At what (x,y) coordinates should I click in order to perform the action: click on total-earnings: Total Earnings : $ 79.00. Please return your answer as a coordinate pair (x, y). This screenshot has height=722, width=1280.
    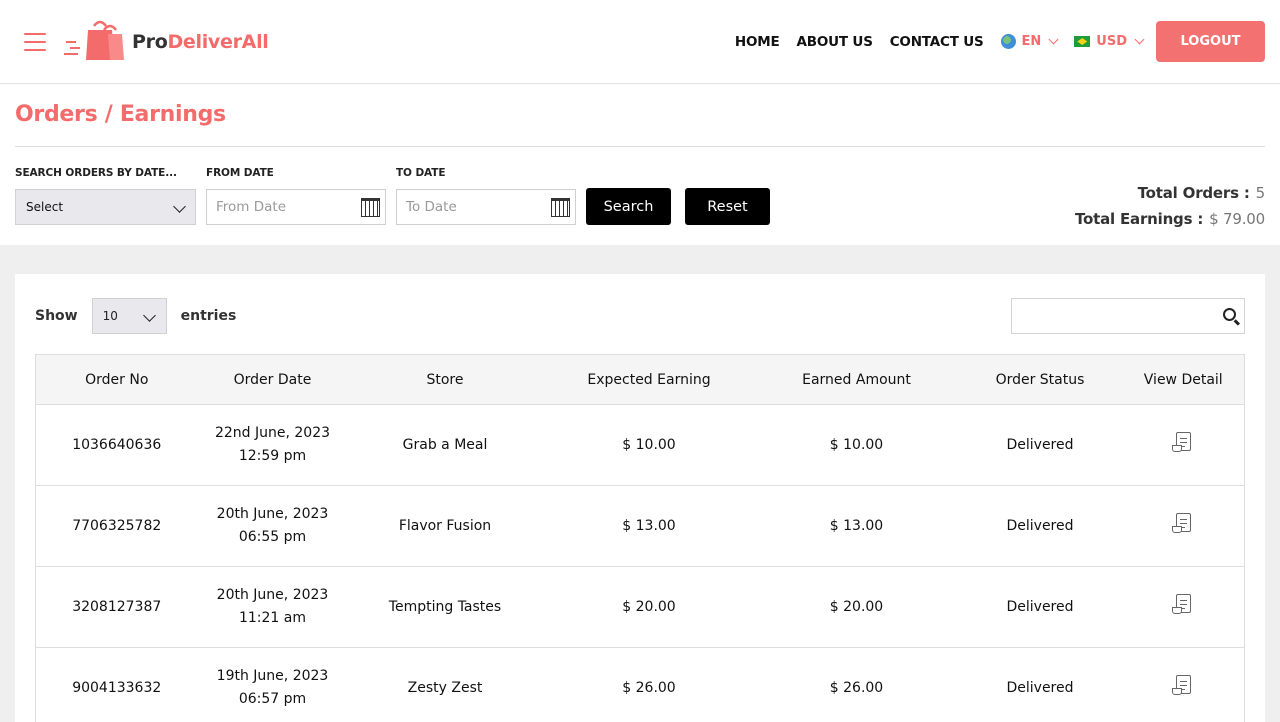
    Looking at the image, I should click on (1170, 219).